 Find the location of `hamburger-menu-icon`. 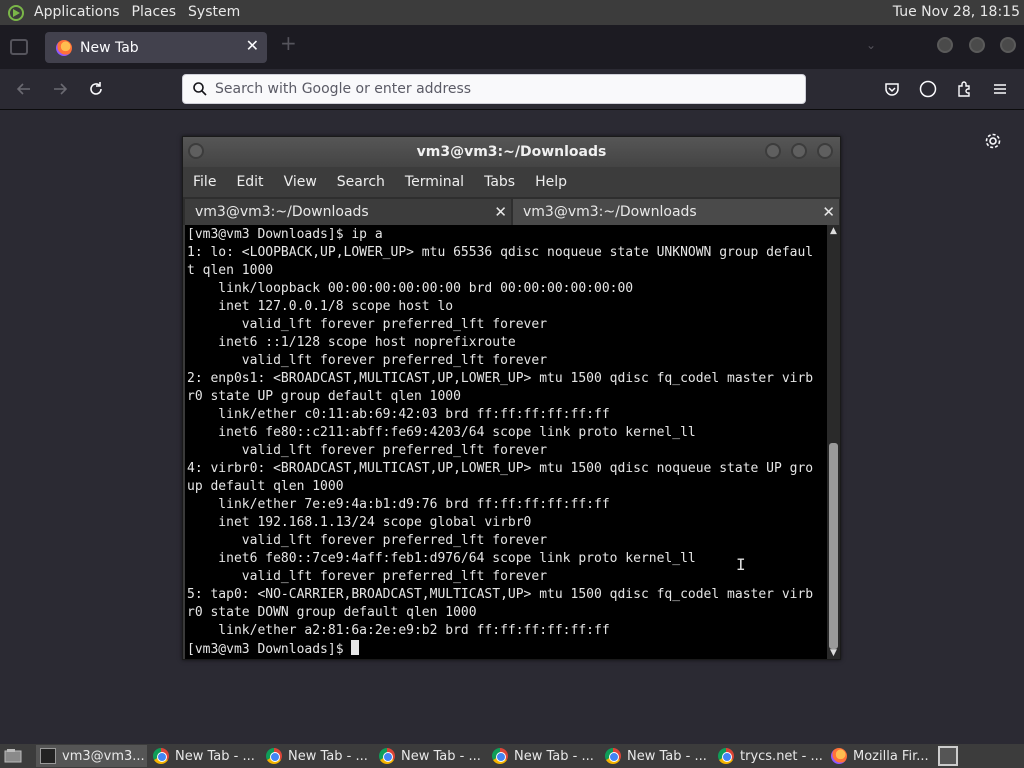

hamburger-menu-icon is located at coordinates (1000, 89).